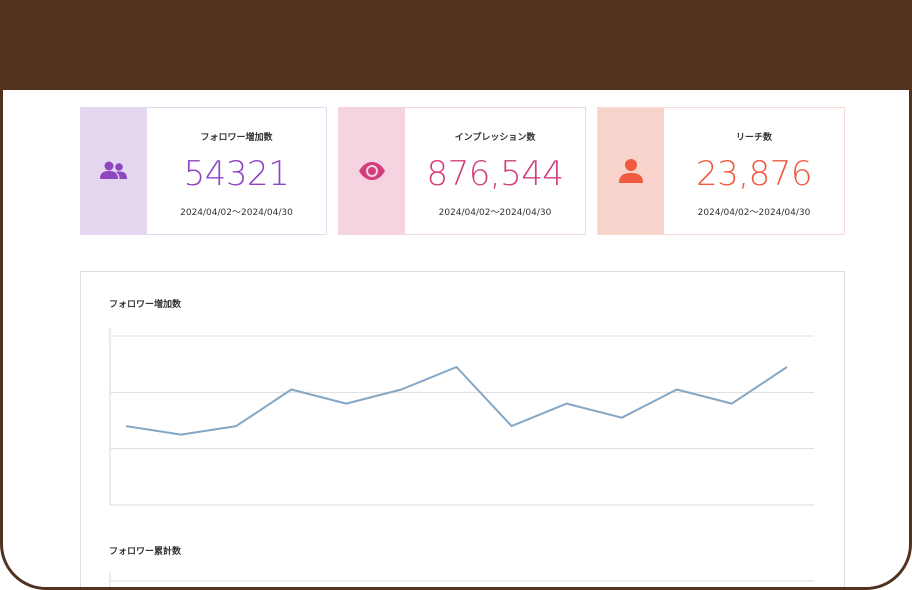  I want to click on card-value: 876,544, so click(495, 174).